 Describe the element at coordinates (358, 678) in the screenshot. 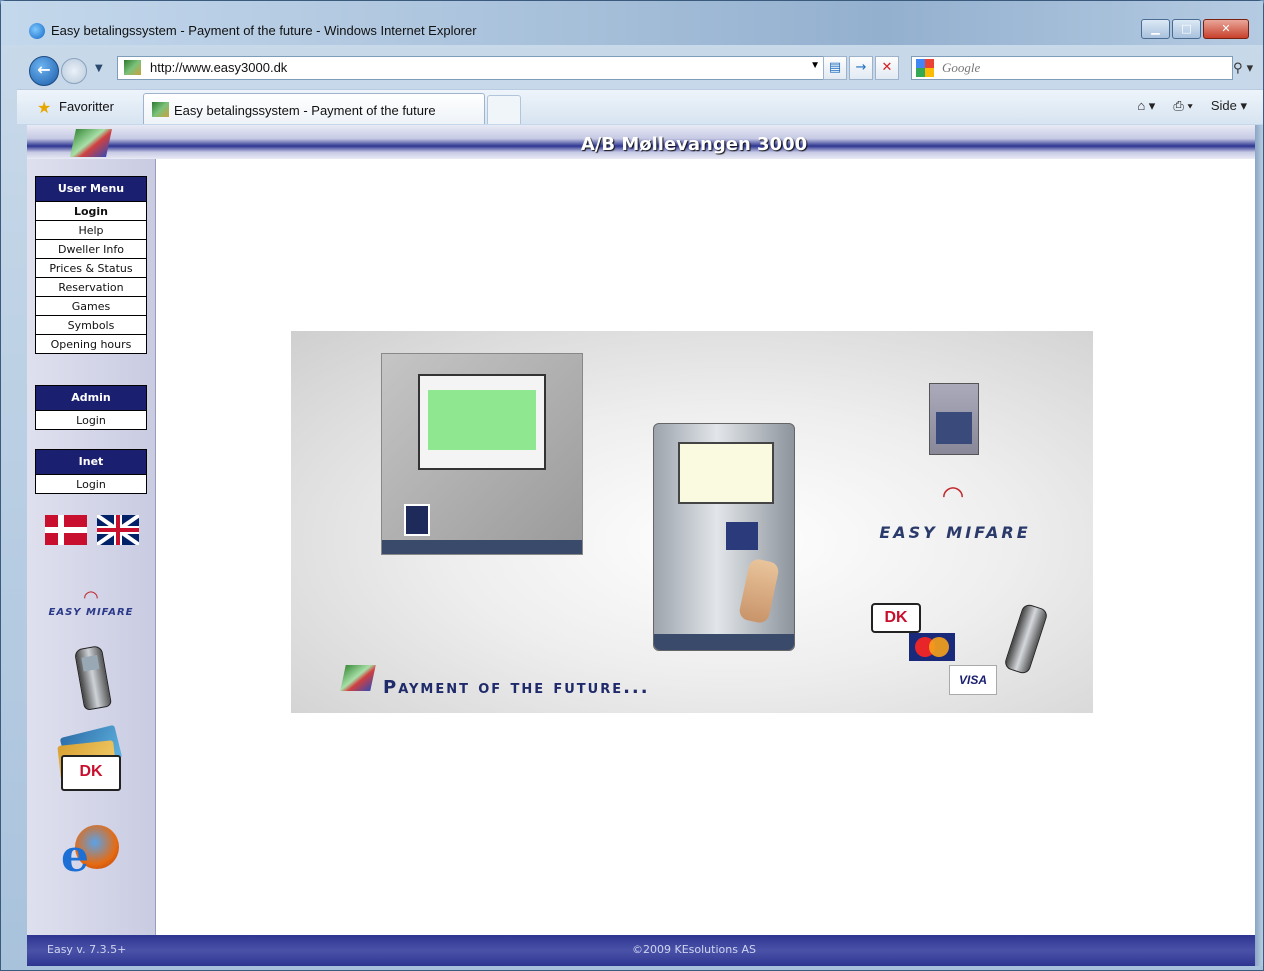

I see `tagline-logo-icon` at that location.